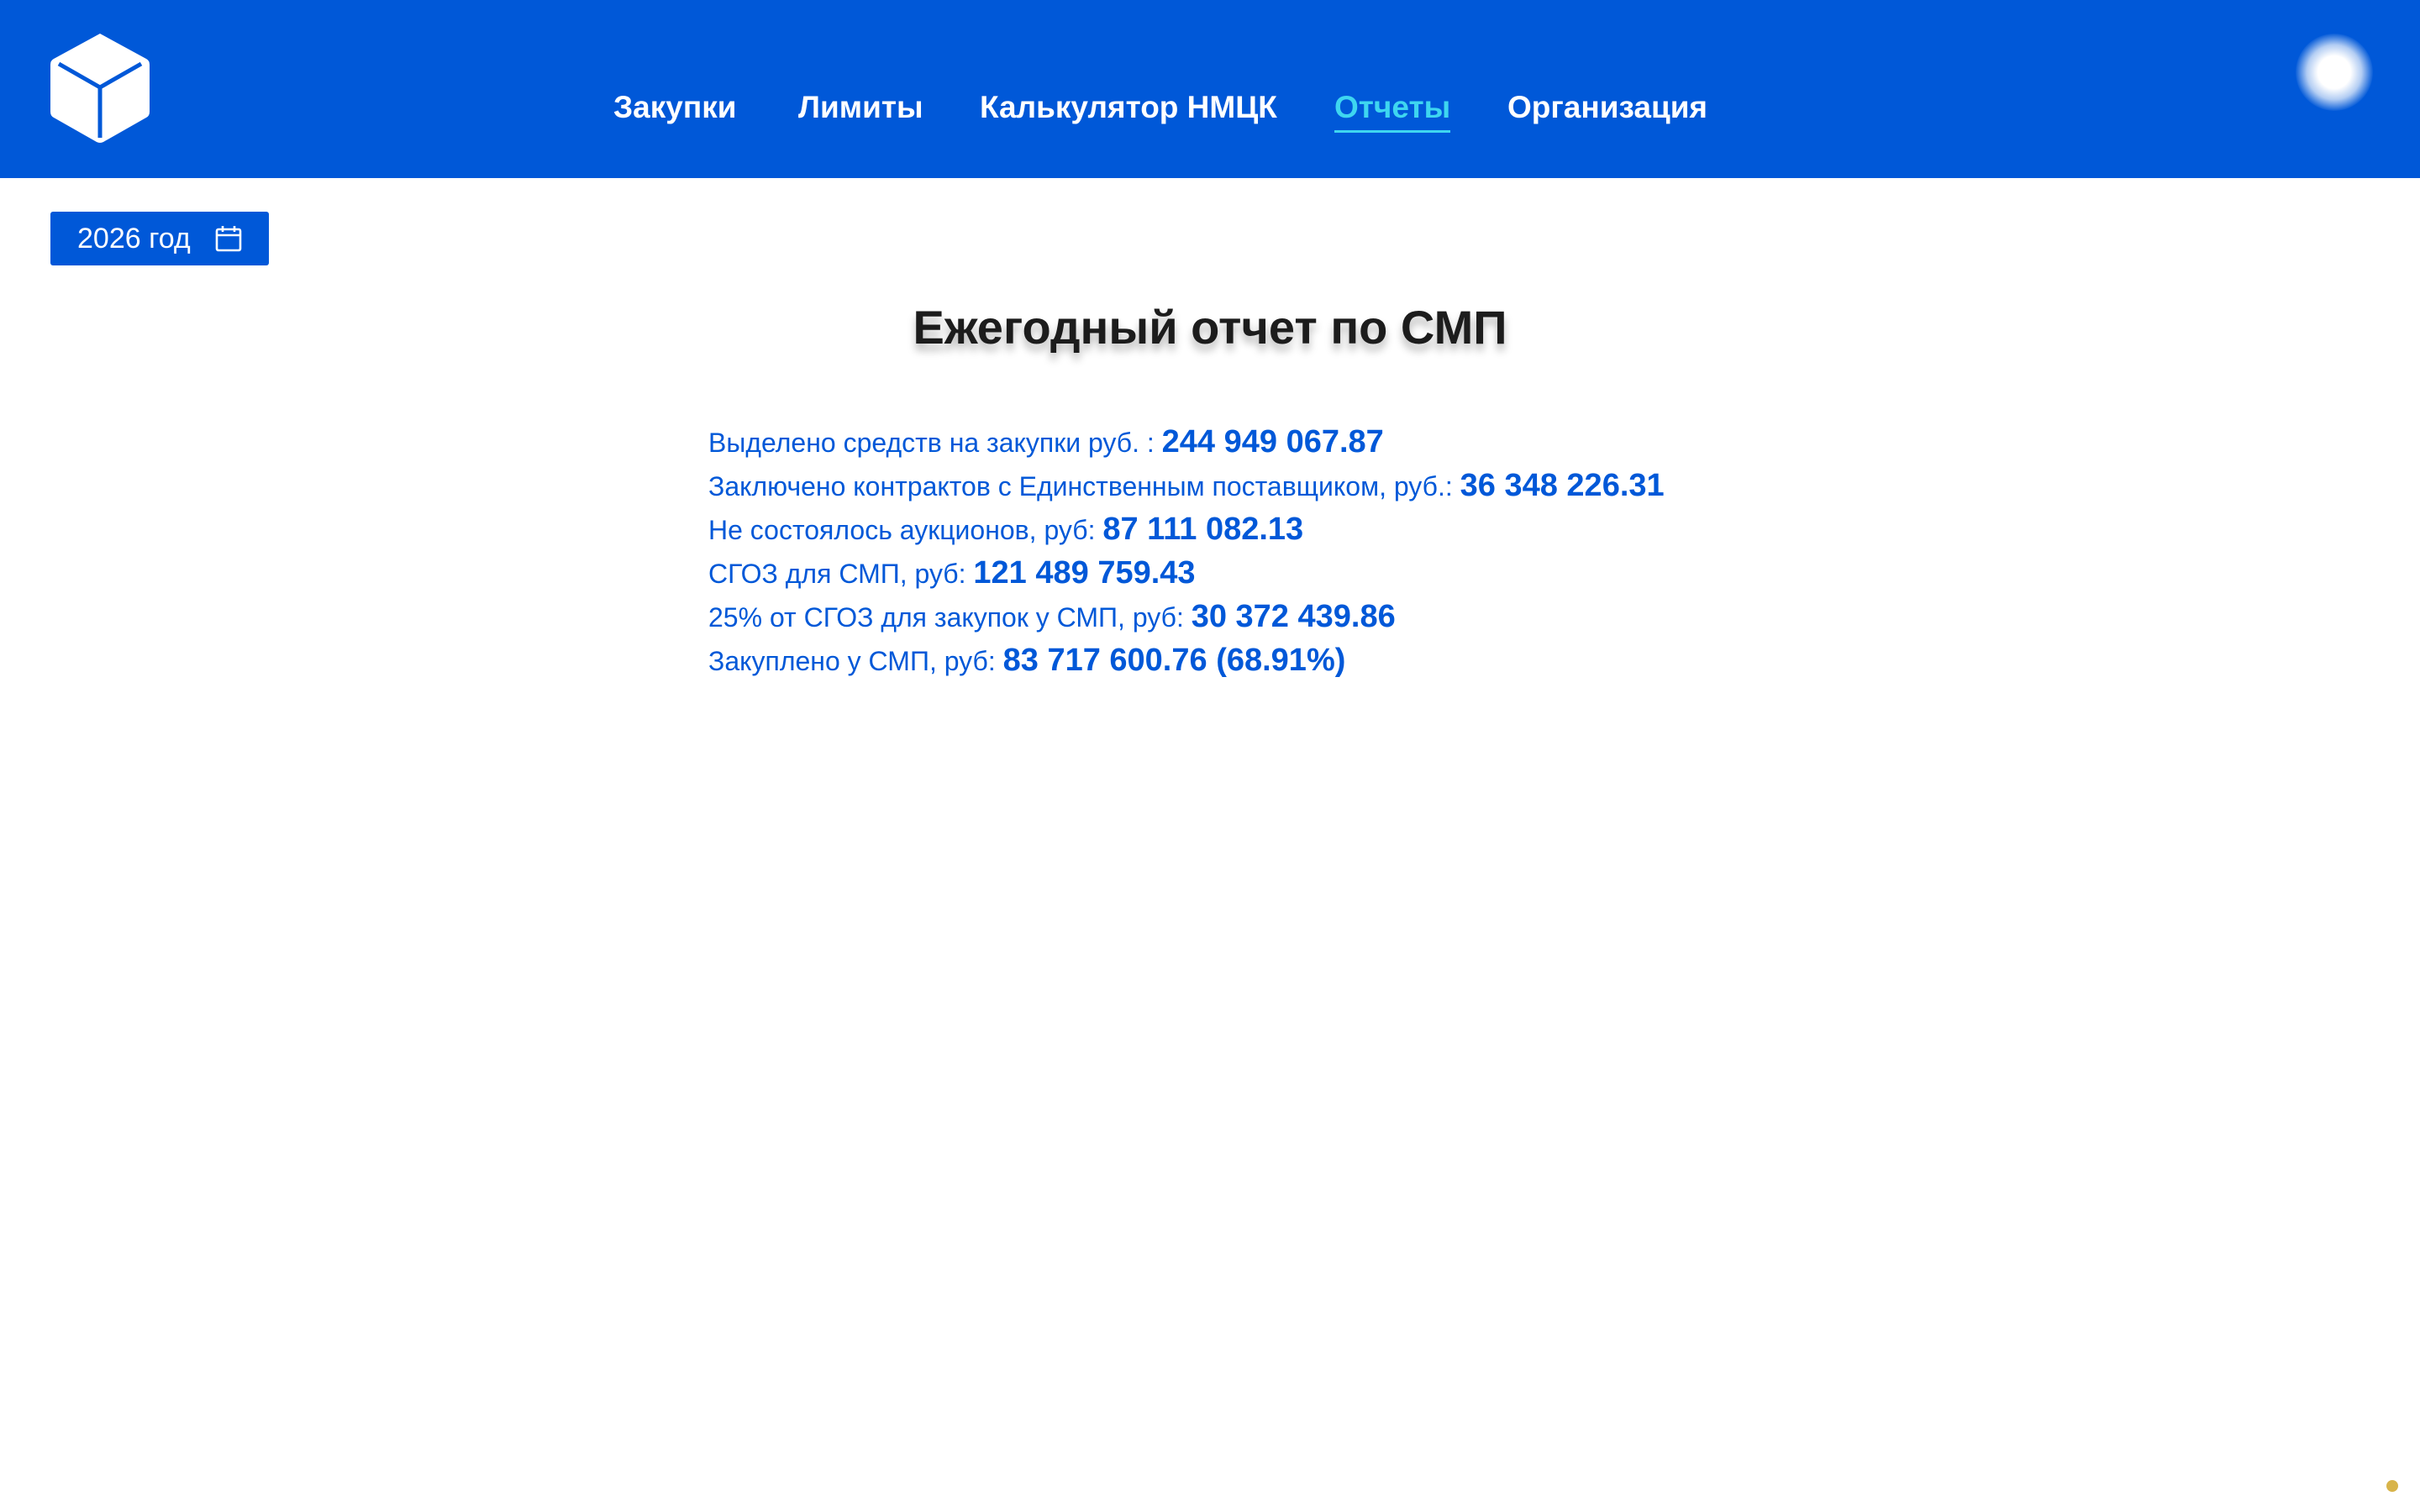 This screenshot has height=1512, width=2420. Describe the element at coordinates (841, 574) in the screenshot. I see `row-label: СГОЗ для СМП, руб:` at that location.